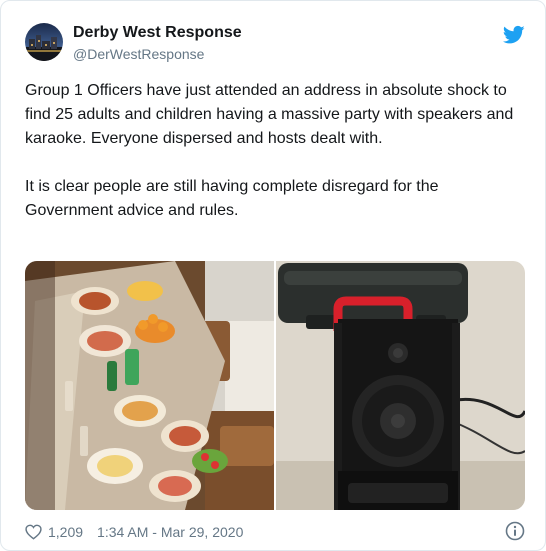 The width and height of the screenshot is (546, 551). I want to click on author-name: Derby West Response, so click(157, 33).